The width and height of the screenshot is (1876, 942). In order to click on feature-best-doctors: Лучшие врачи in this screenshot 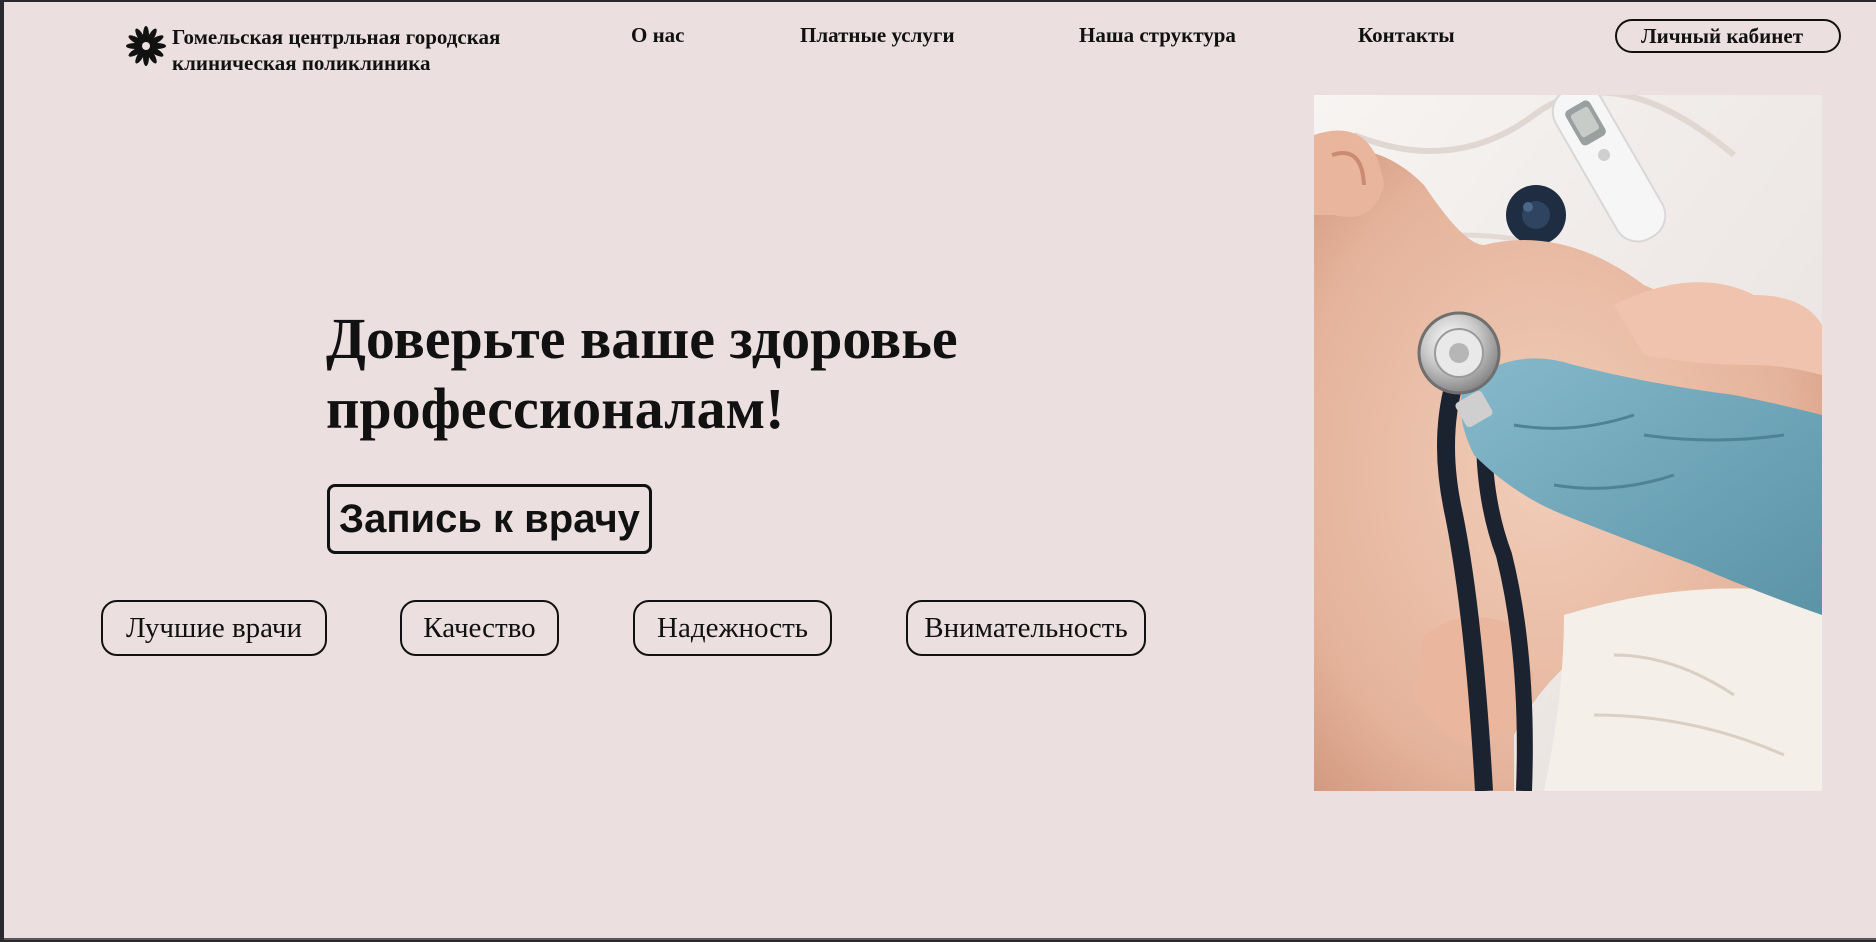, I will do `click(214, 628)`.